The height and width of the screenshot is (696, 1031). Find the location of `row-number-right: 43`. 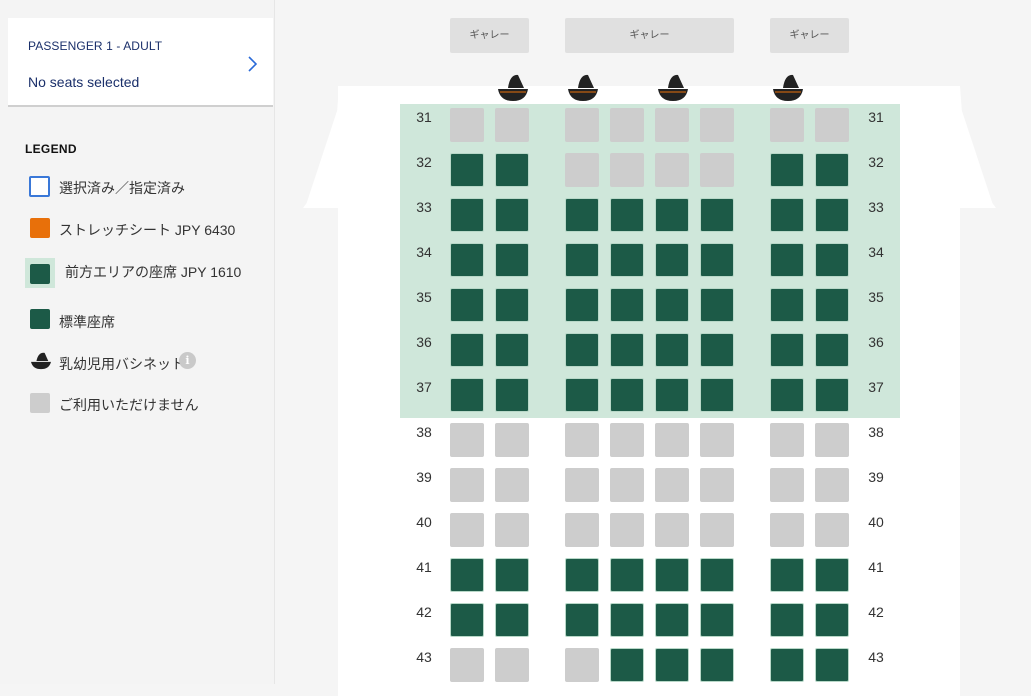

row-number-right: 43 is located at coordinates (876, 657).